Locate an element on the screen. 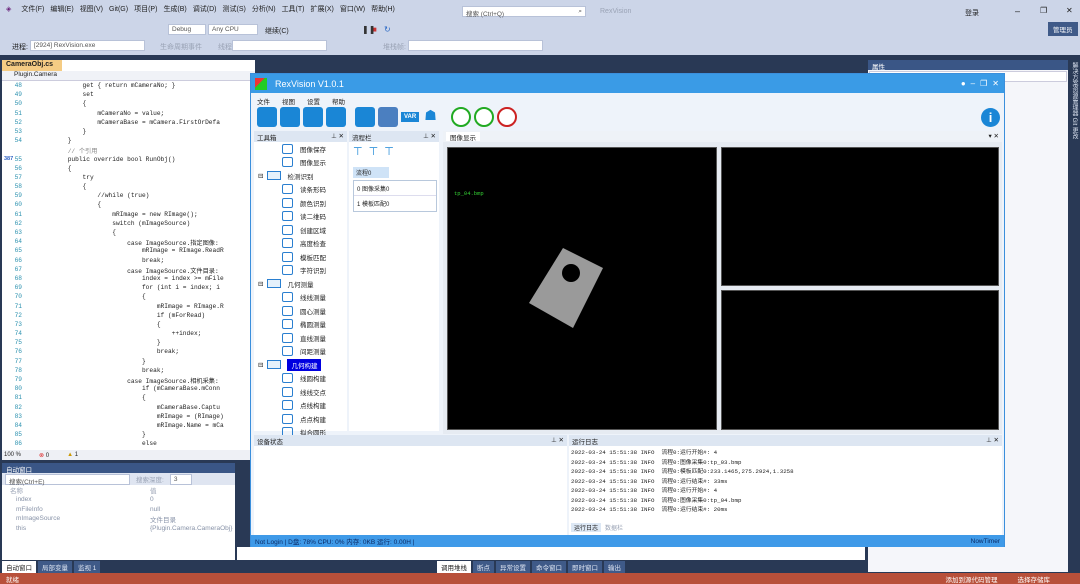 This screenshot has width=1080, height=584. code-line: 71 mRImage = RImage.R is located at coordinates (128, 307).